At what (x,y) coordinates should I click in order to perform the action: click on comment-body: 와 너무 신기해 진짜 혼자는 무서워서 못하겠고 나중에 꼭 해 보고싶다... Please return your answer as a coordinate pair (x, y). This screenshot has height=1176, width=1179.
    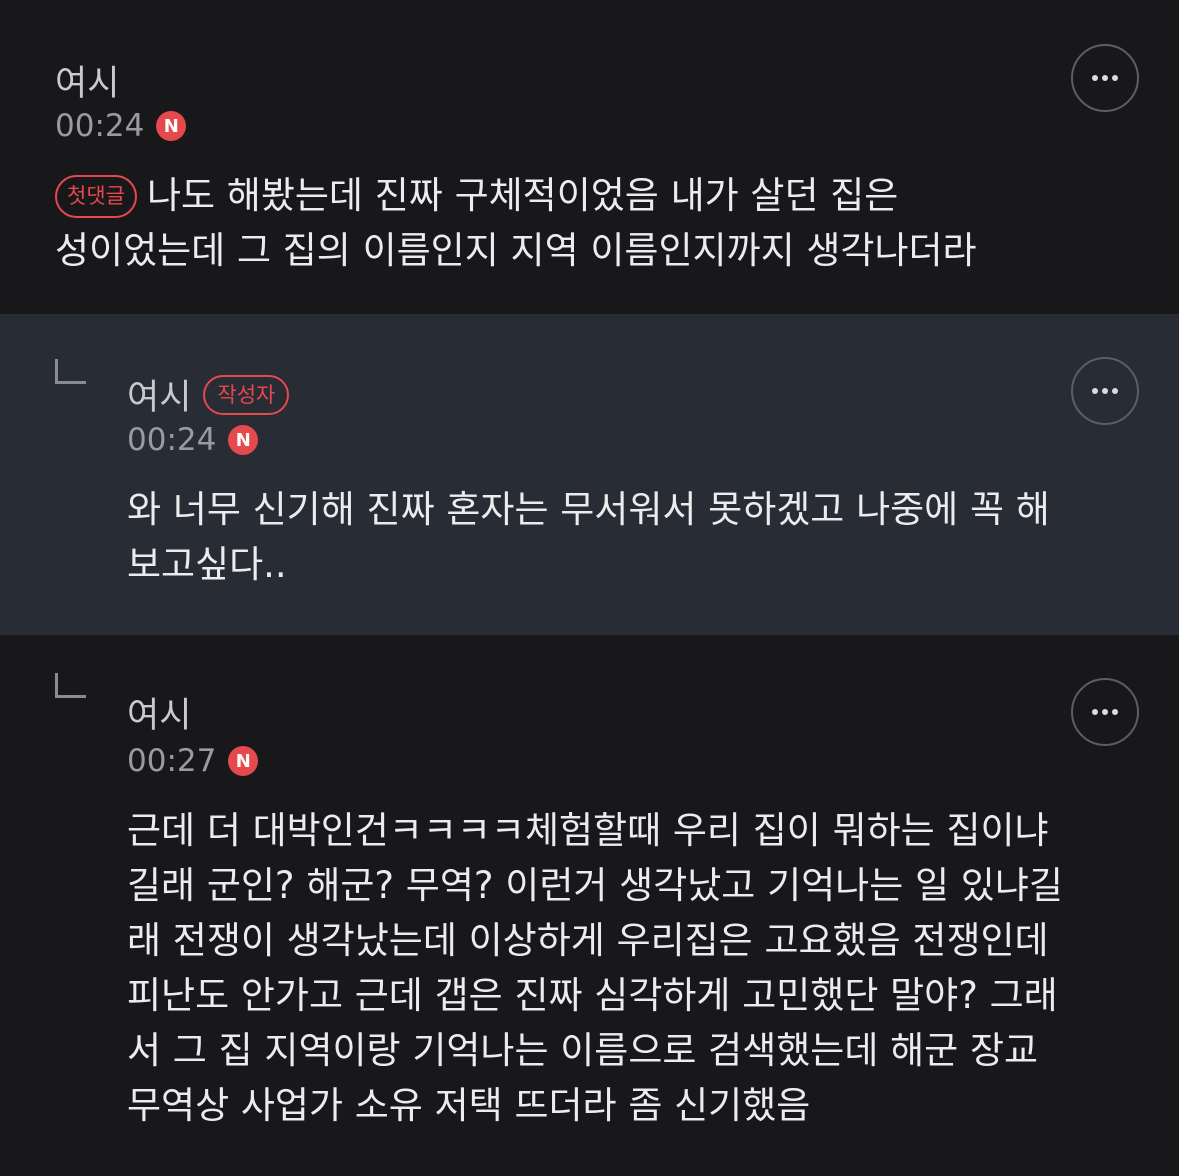
    Looking at the image, I should click on (588, 537).